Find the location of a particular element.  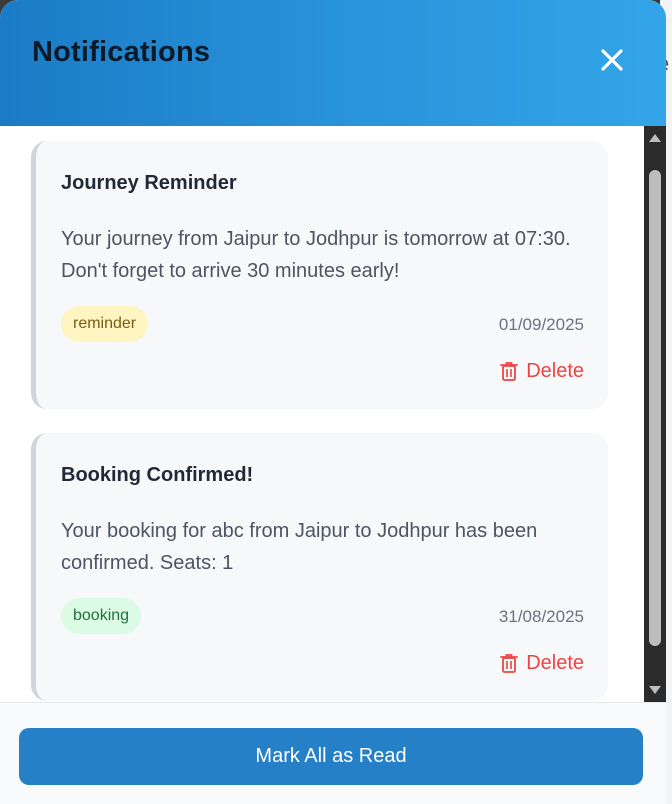

scroll-up-arrow is located at coordinates (655, 138).